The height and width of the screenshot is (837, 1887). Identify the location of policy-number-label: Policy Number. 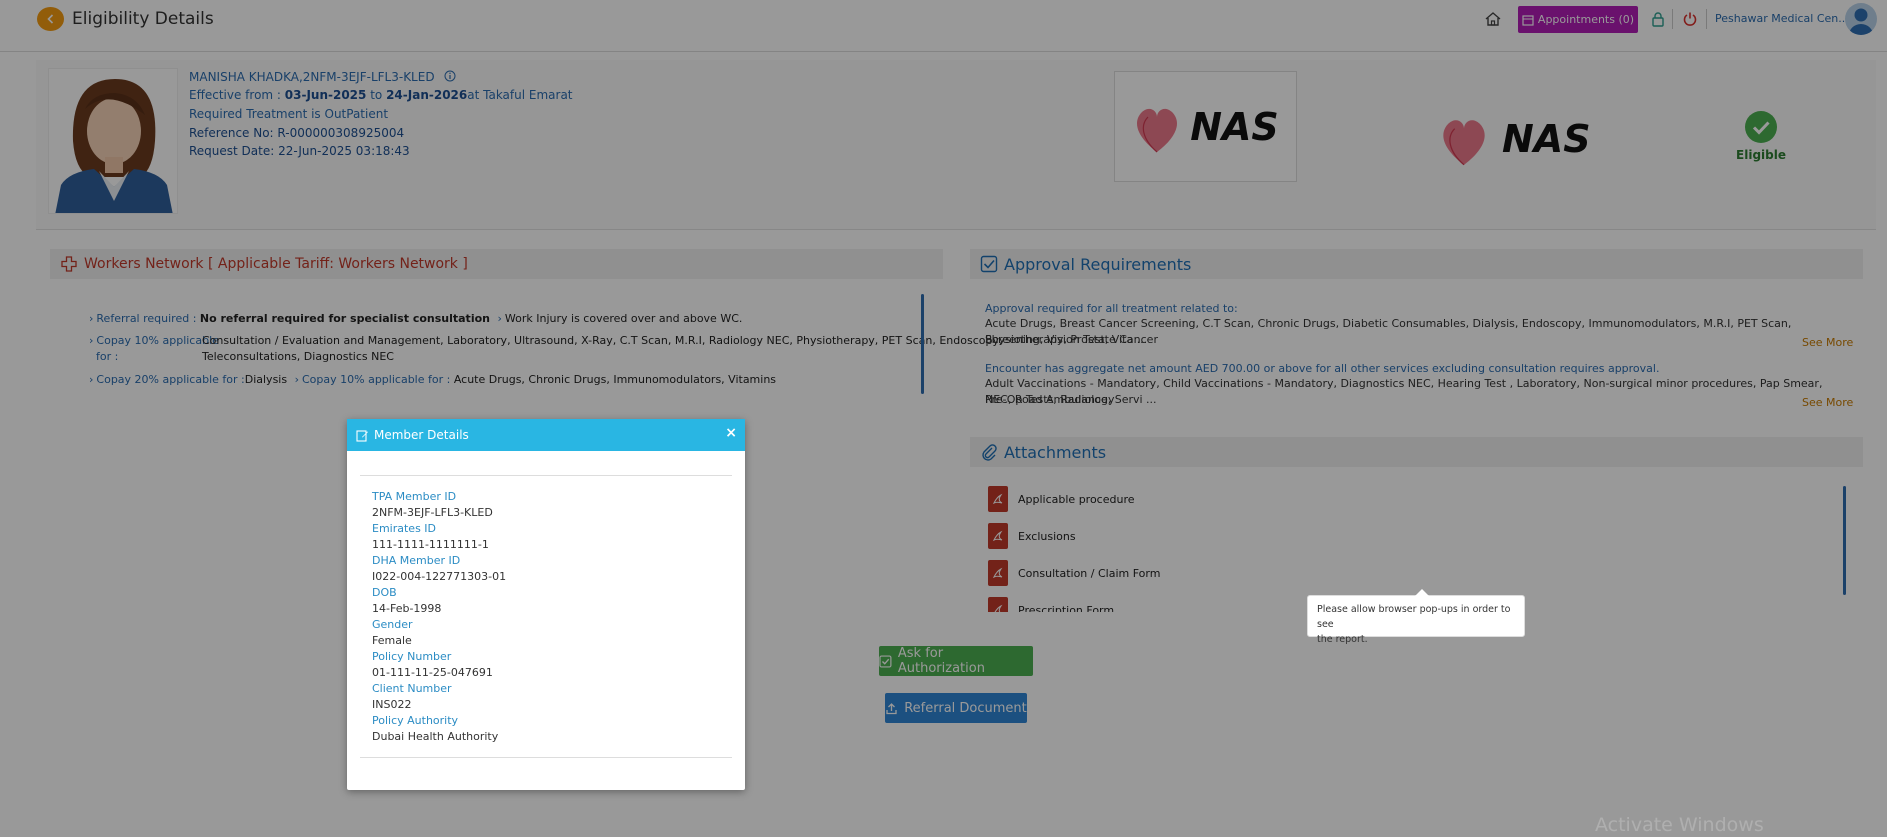
(412, 656).